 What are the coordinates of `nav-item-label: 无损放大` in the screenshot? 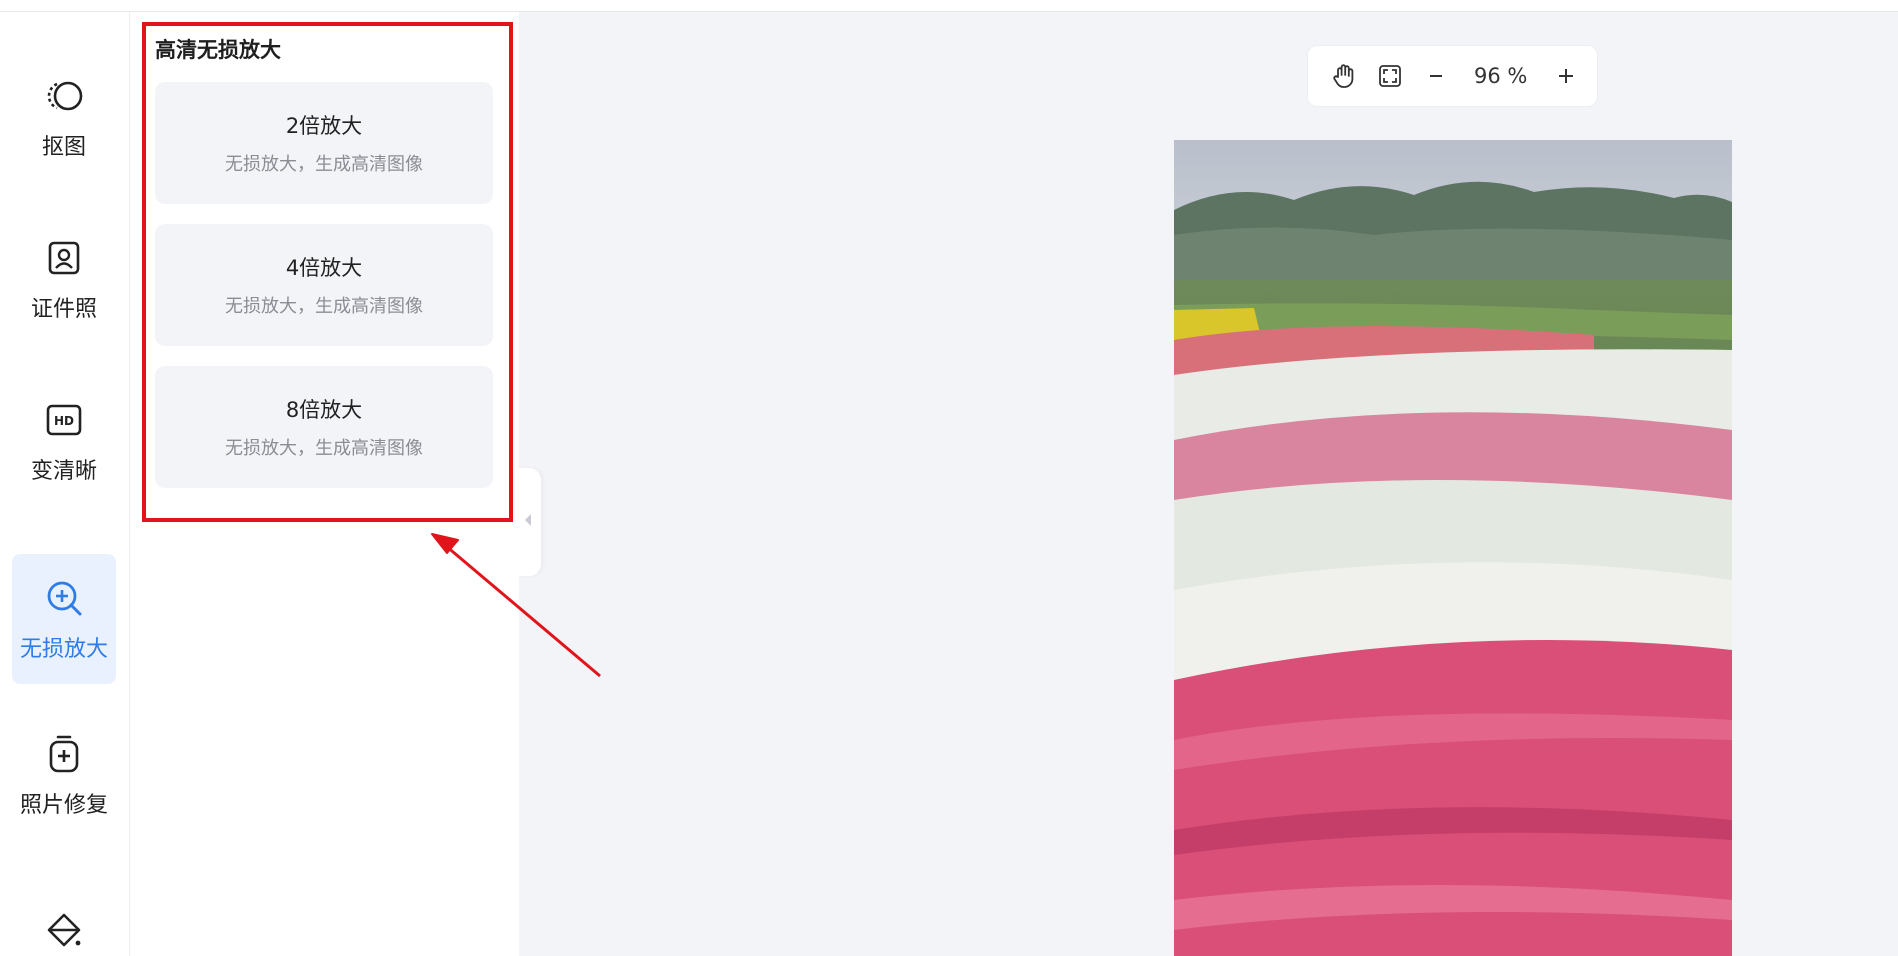 It's located at (63, 649).